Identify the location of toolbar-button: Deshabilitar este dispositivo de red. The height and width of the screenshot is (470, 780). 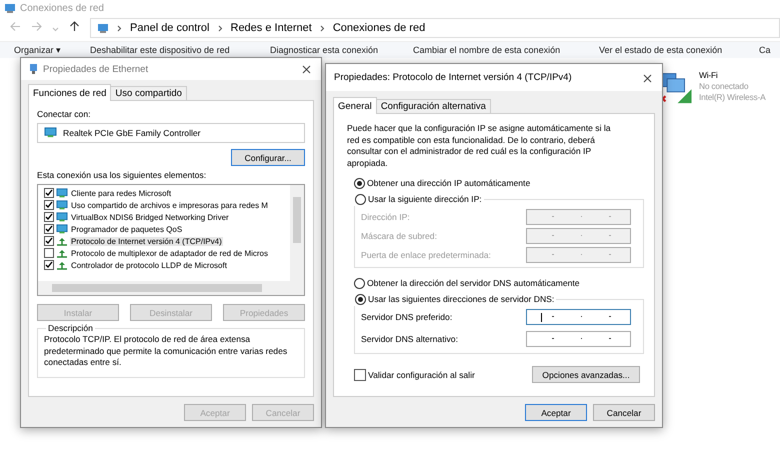
(180, 50).